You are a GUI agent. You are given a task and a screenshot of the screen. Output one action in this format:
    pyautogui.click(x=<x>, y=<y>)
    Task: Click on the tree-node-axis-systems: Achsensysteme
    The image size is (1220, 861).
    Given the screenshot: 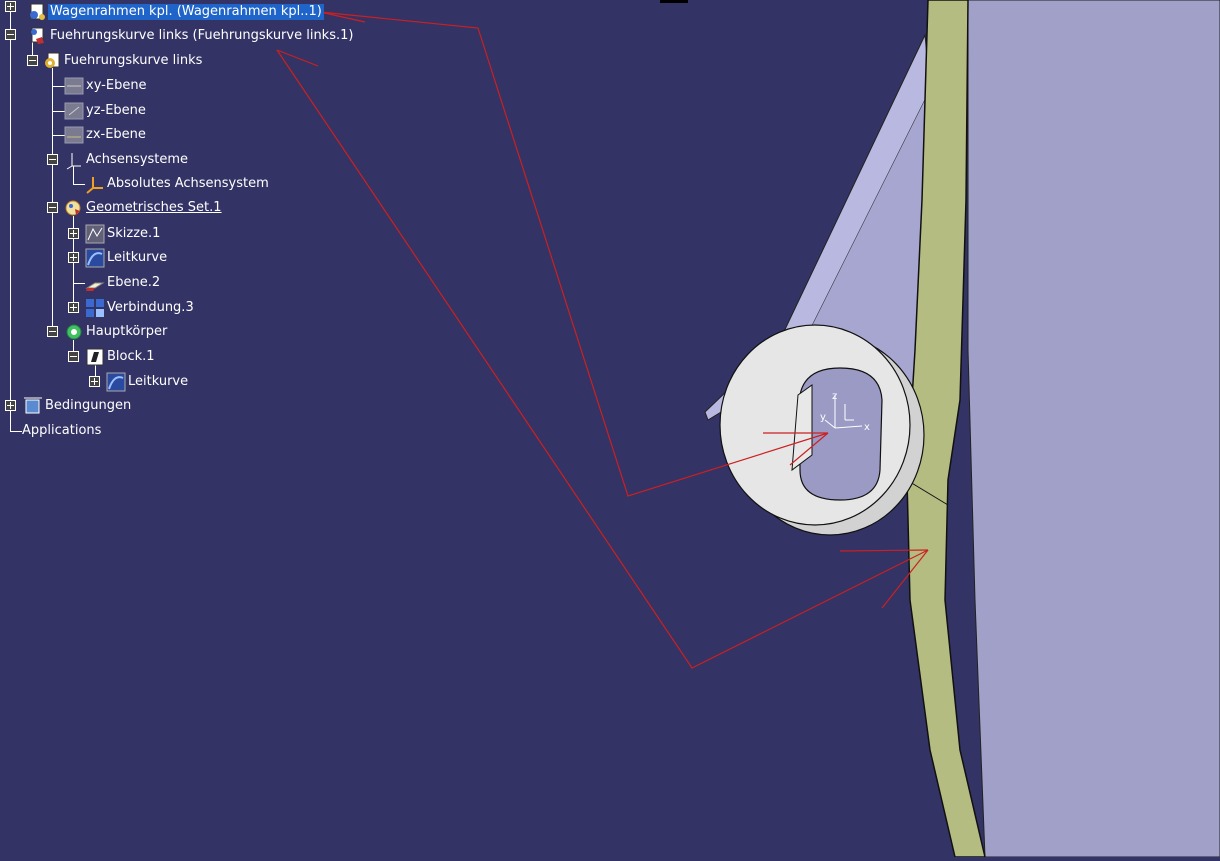 What is the action you would take?
    pyautogui.click(x=127, y=160)
    